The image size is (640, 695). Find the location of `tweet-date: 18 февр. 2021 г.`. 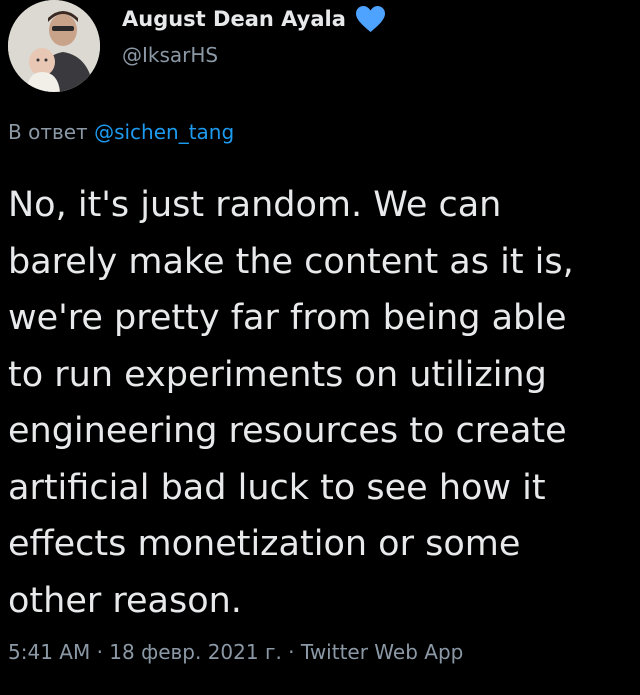

tweet-date: 18 февр. 2021 г. is located at coordinates (195, 652).